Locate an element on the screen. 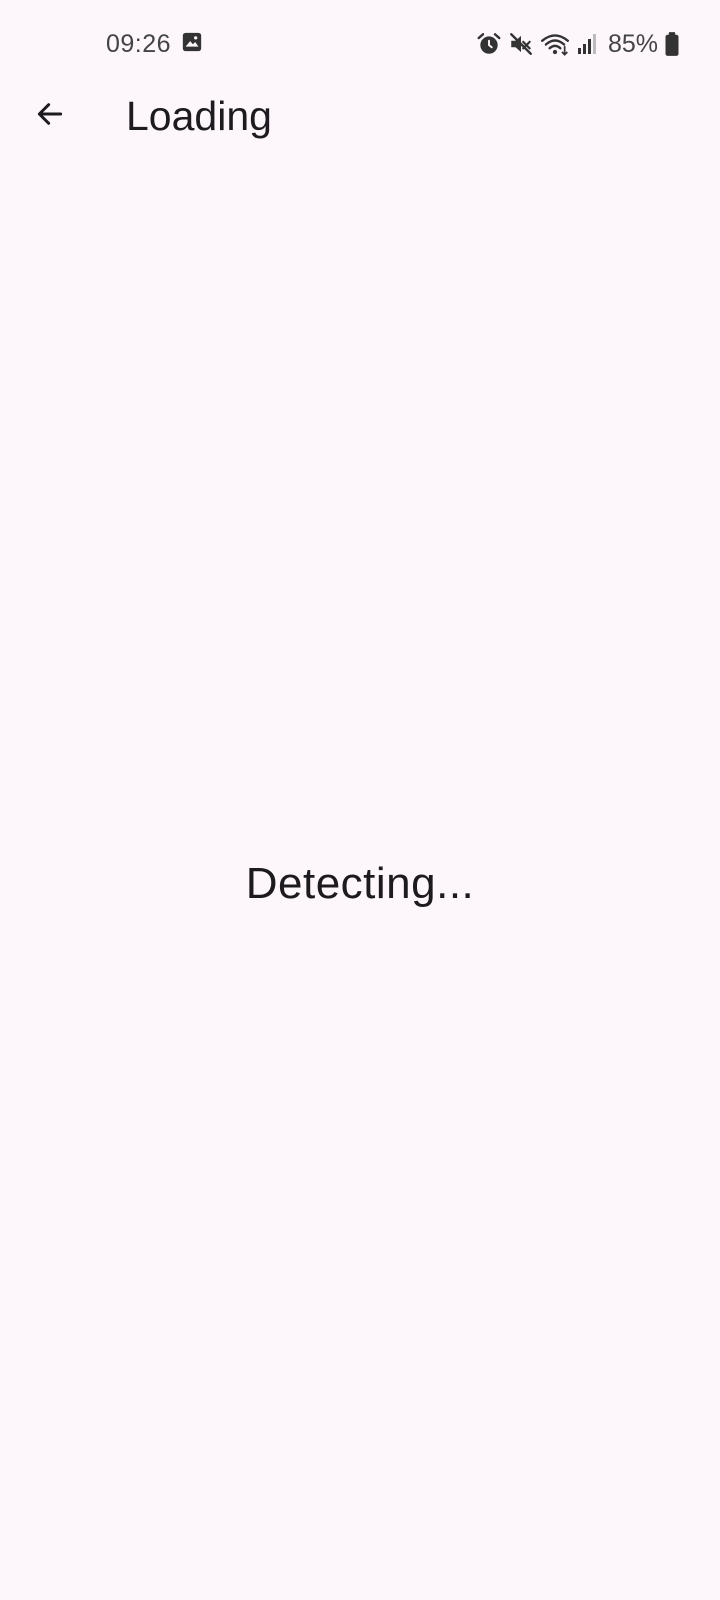 The width and height of the screenshot is (720, 1600). arrow-left-icon is located at coordinates (50, 116).